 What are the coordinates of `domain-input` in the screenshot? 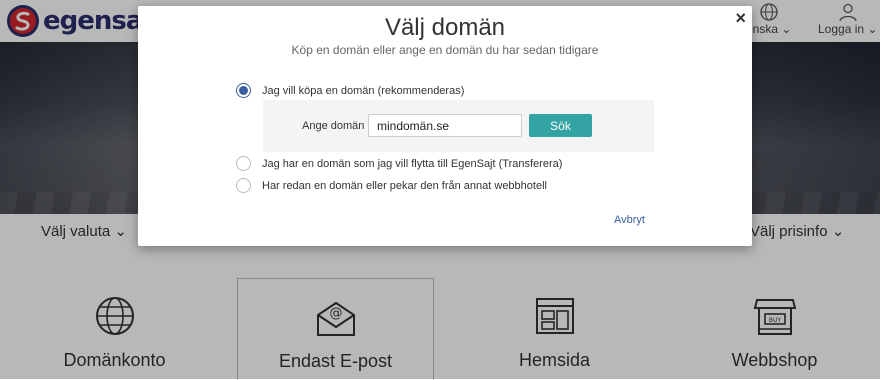 It's located at (445, 125).